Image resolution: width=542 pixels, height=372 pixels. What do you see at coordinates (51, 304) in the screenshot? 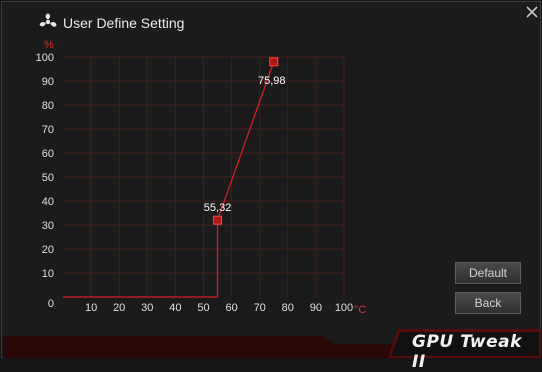
I see `y-tick-label: 0` at bounding box center [51, 304].